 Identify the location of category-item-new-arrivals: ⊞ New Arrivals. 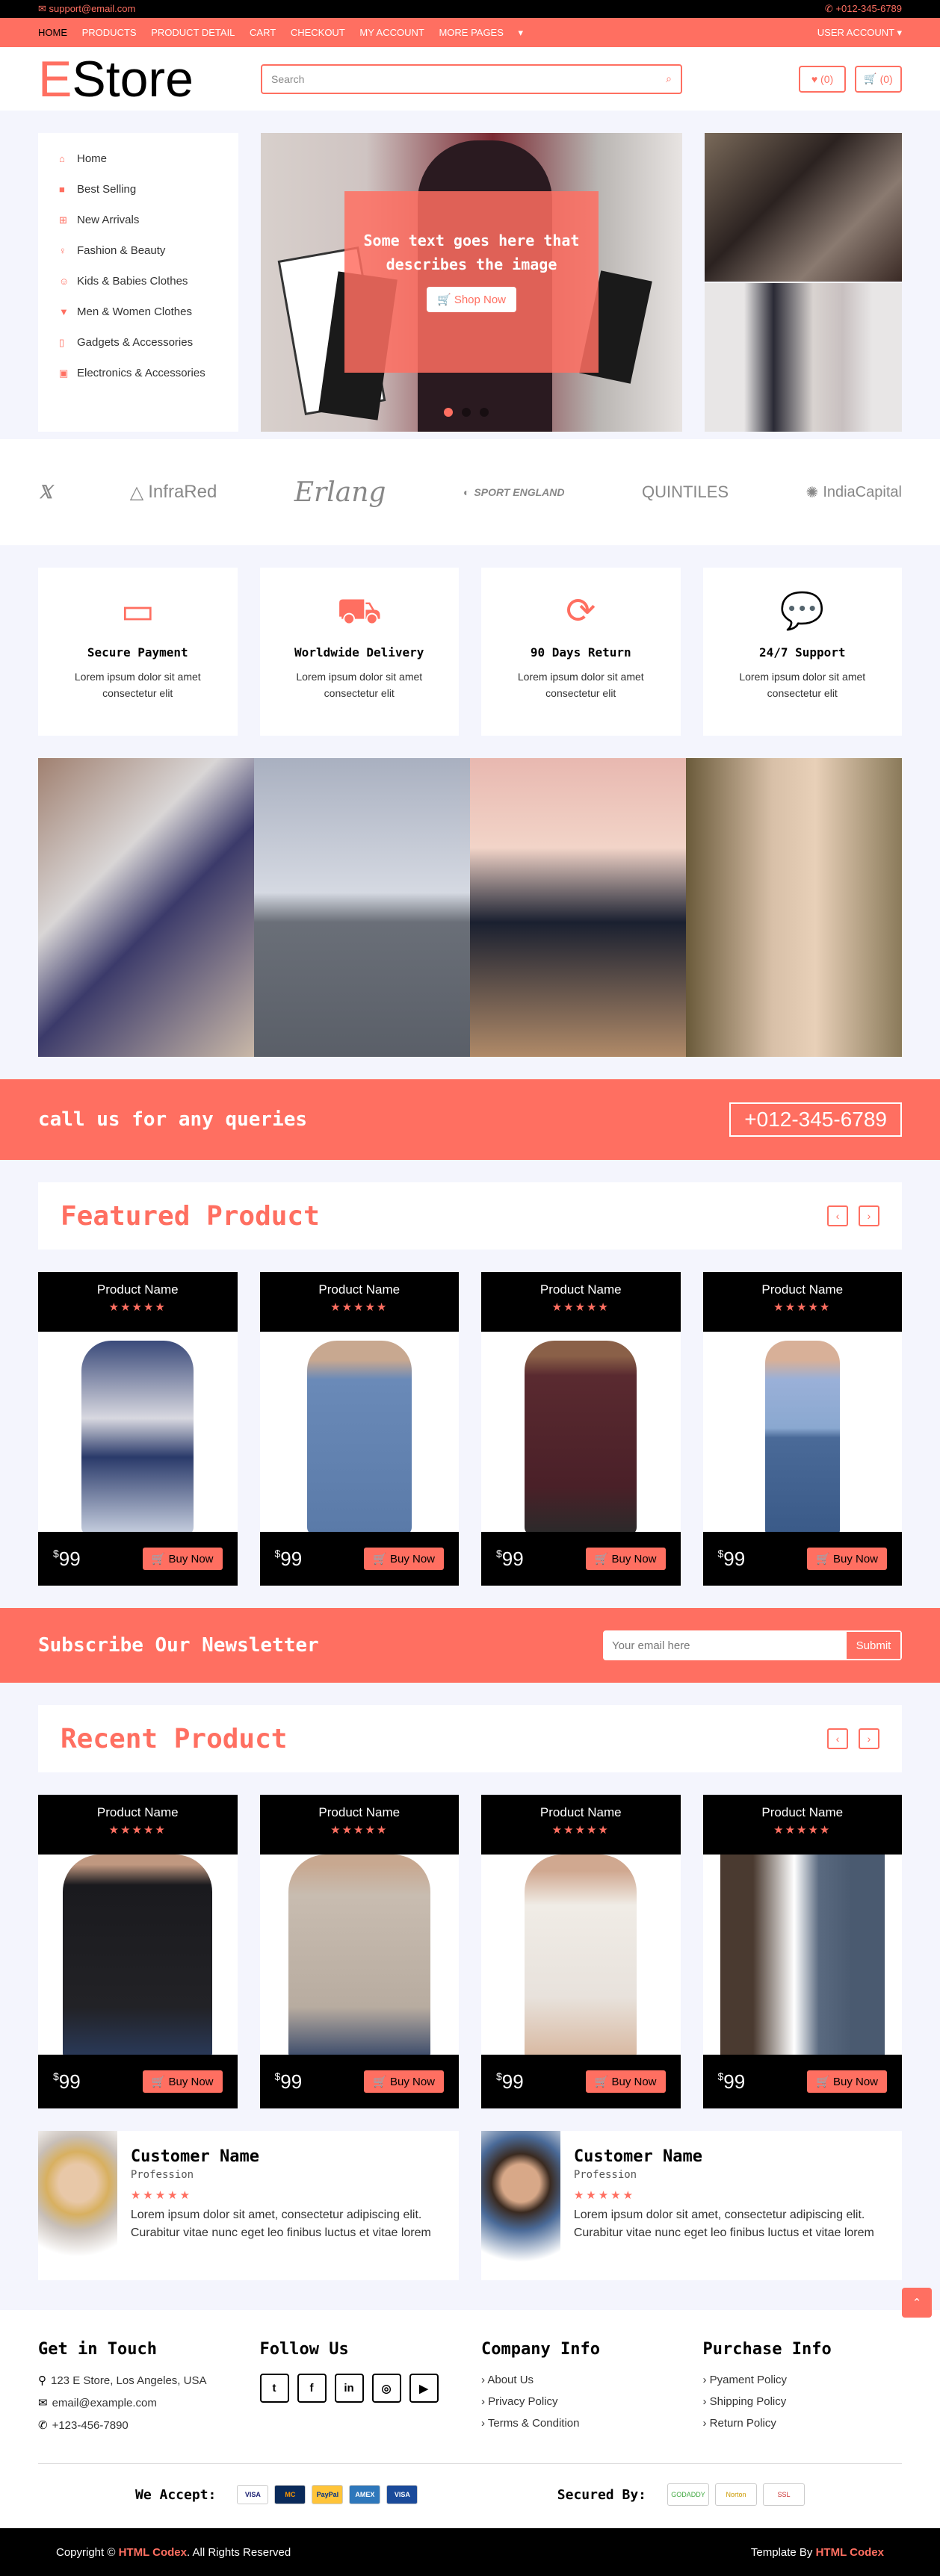
(138, 221).